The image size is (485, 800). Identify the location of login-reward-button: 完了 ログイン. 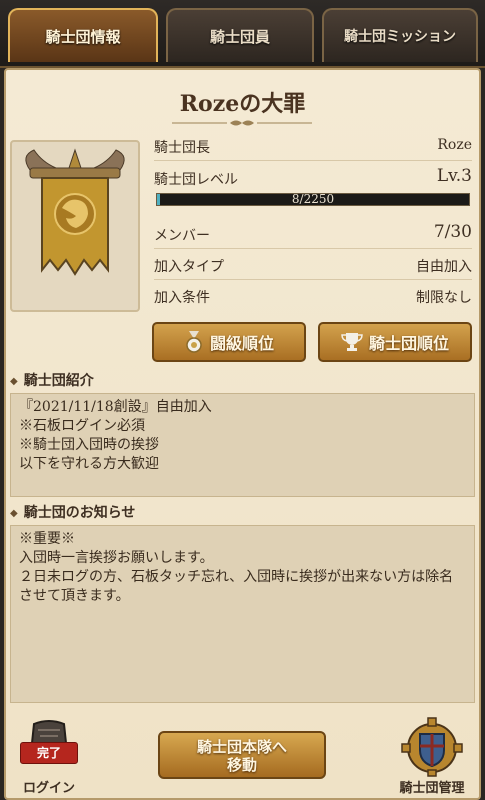
(49, 758).